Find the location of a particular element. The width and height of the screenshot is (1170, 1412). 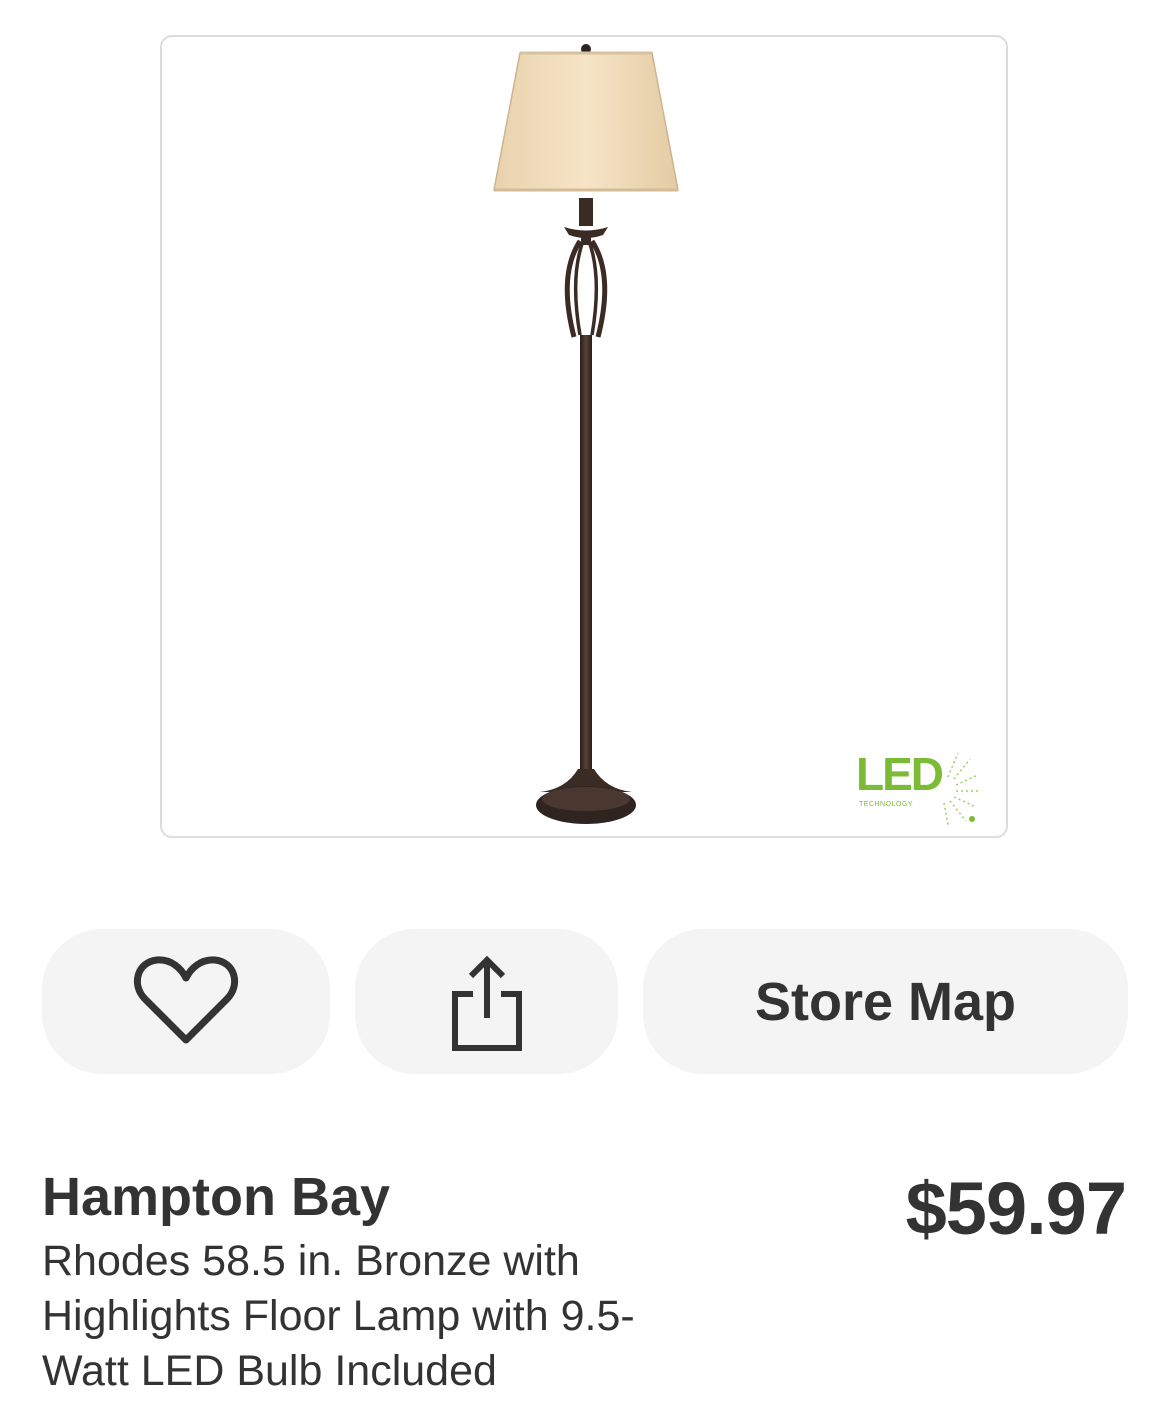

share-icon is located at coordinates (486, 1003).